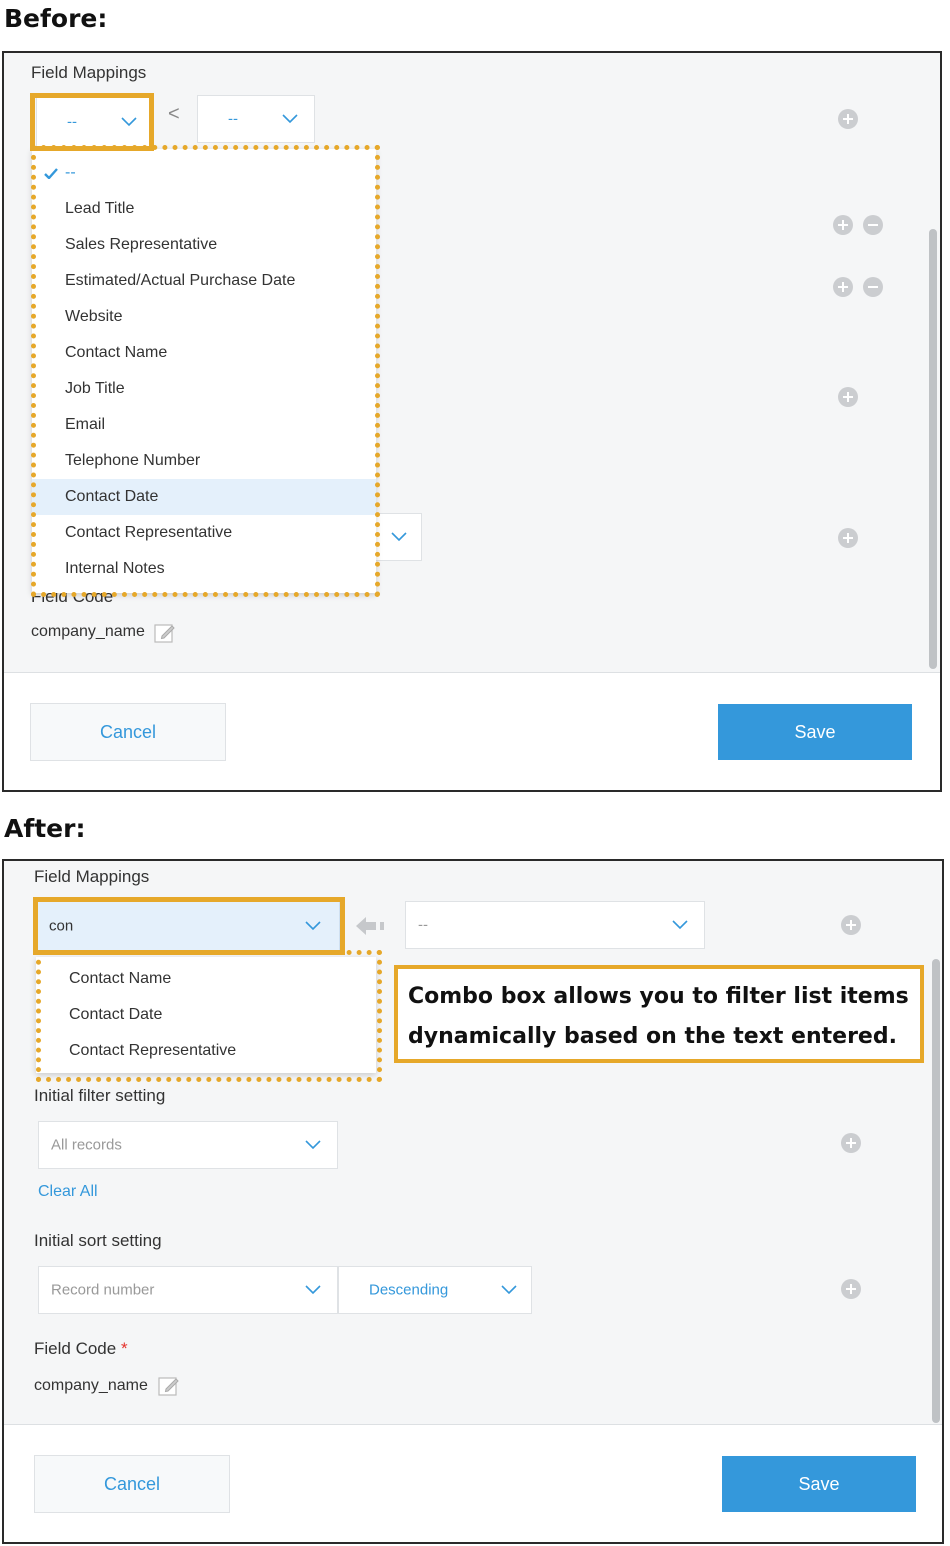 This screenshot has height=1546, width=950. What do you see at coordinates (68, 1192) in the screenshot?
I see `clear-all-link: Clear All` at bounding box center [68, 1192].